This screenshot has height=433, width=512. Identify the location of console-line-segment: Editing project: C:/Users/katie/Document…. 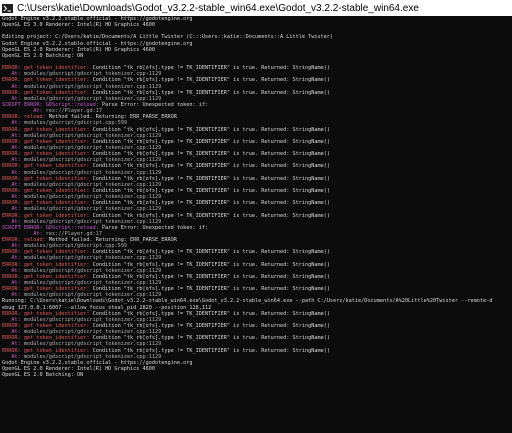
(168, 37).